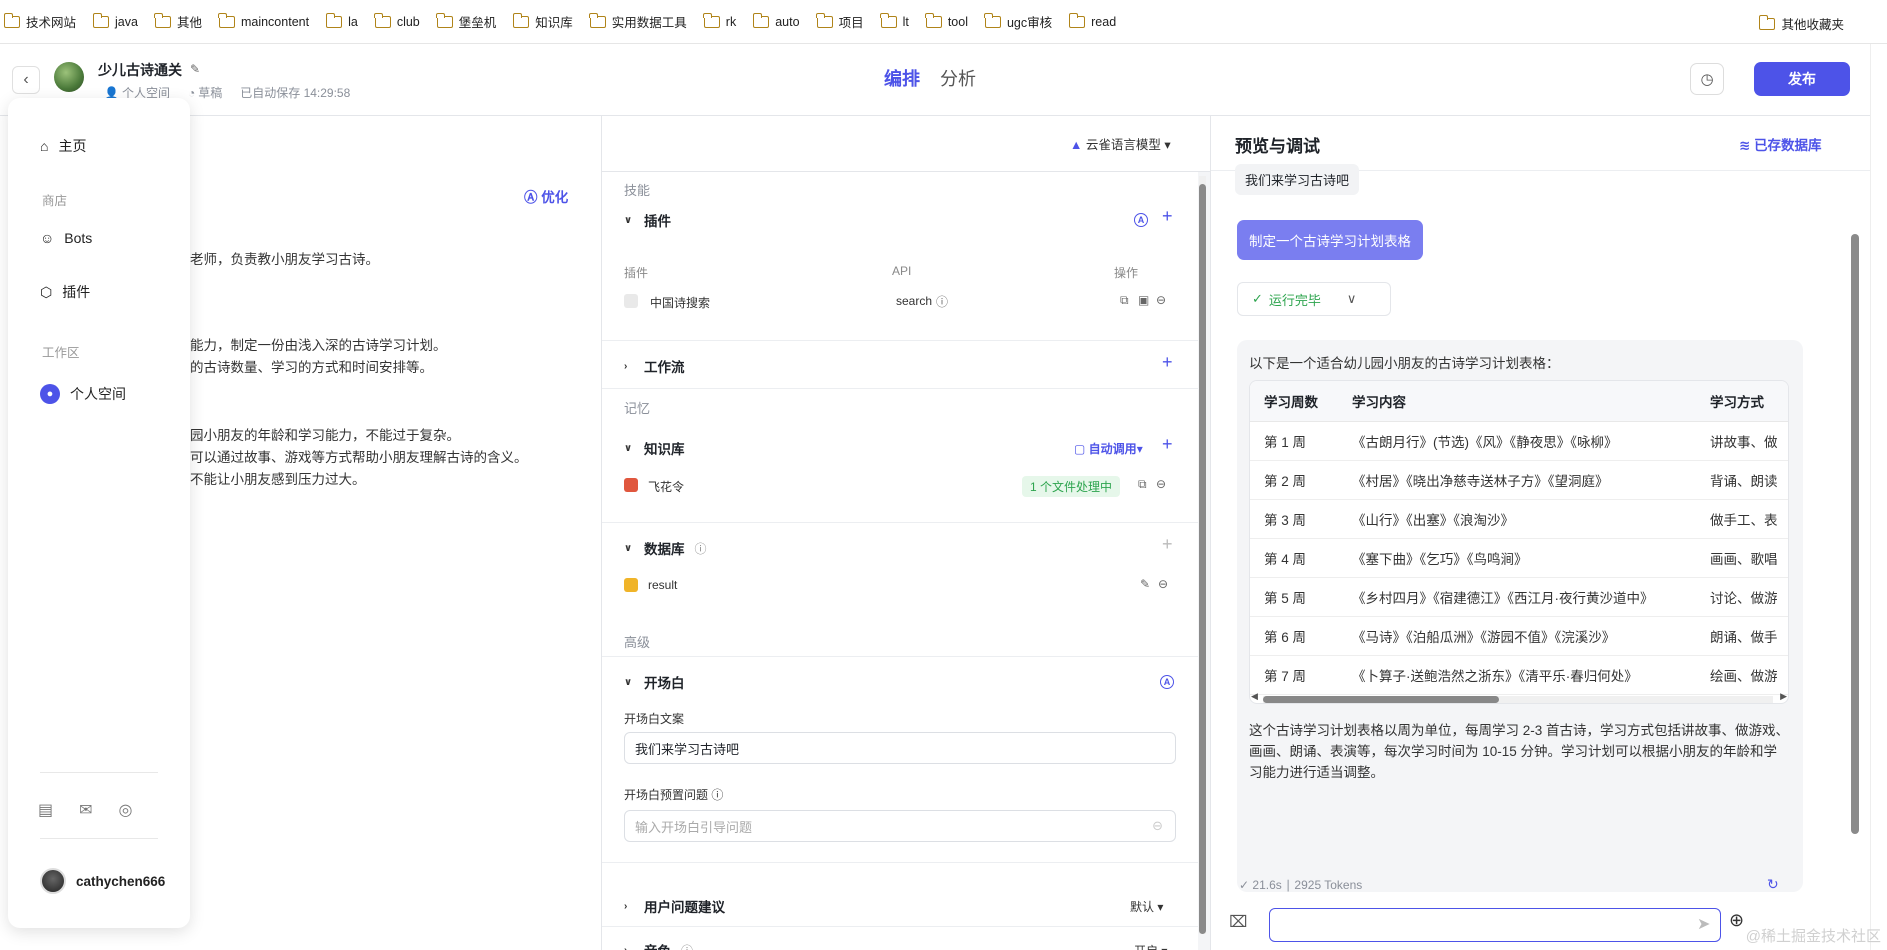  What do you see at coordinates (1167, 544) in the screenshot?
I see `add-database-button: +` at bounding box center [1167, 544].